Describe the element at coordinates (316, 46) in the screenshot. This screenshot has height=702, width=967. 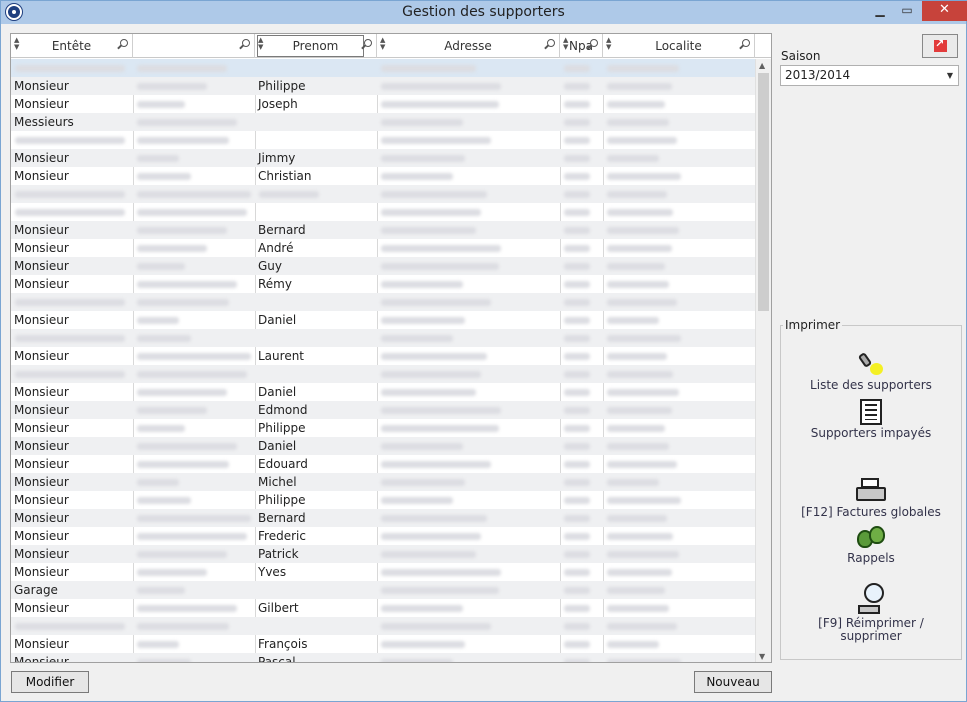
I see `col-prenom: ▲ ▼ Prenom` at that location.